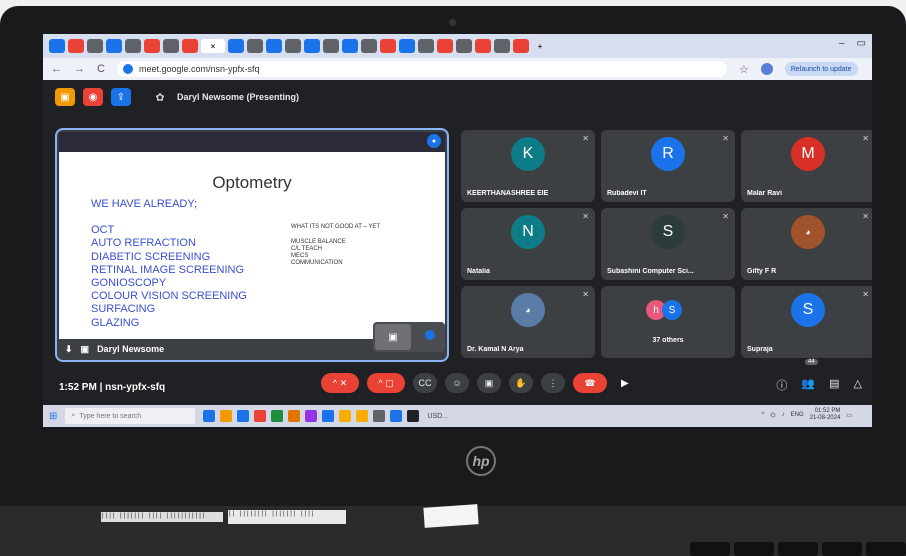  Describe the element at coordinates (808, 385) in the screenshot. I see `people-icon: 👥` at that location.